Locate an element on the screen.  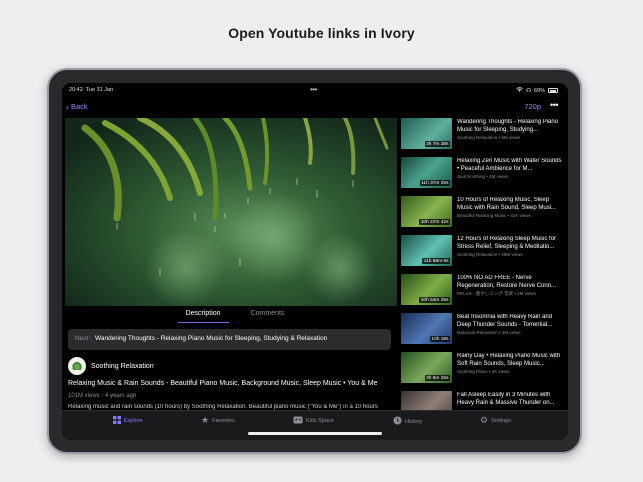
tab-bar: Explore ★ Favorites Kids Space History ⚙ is located at coordinates (315, 425).